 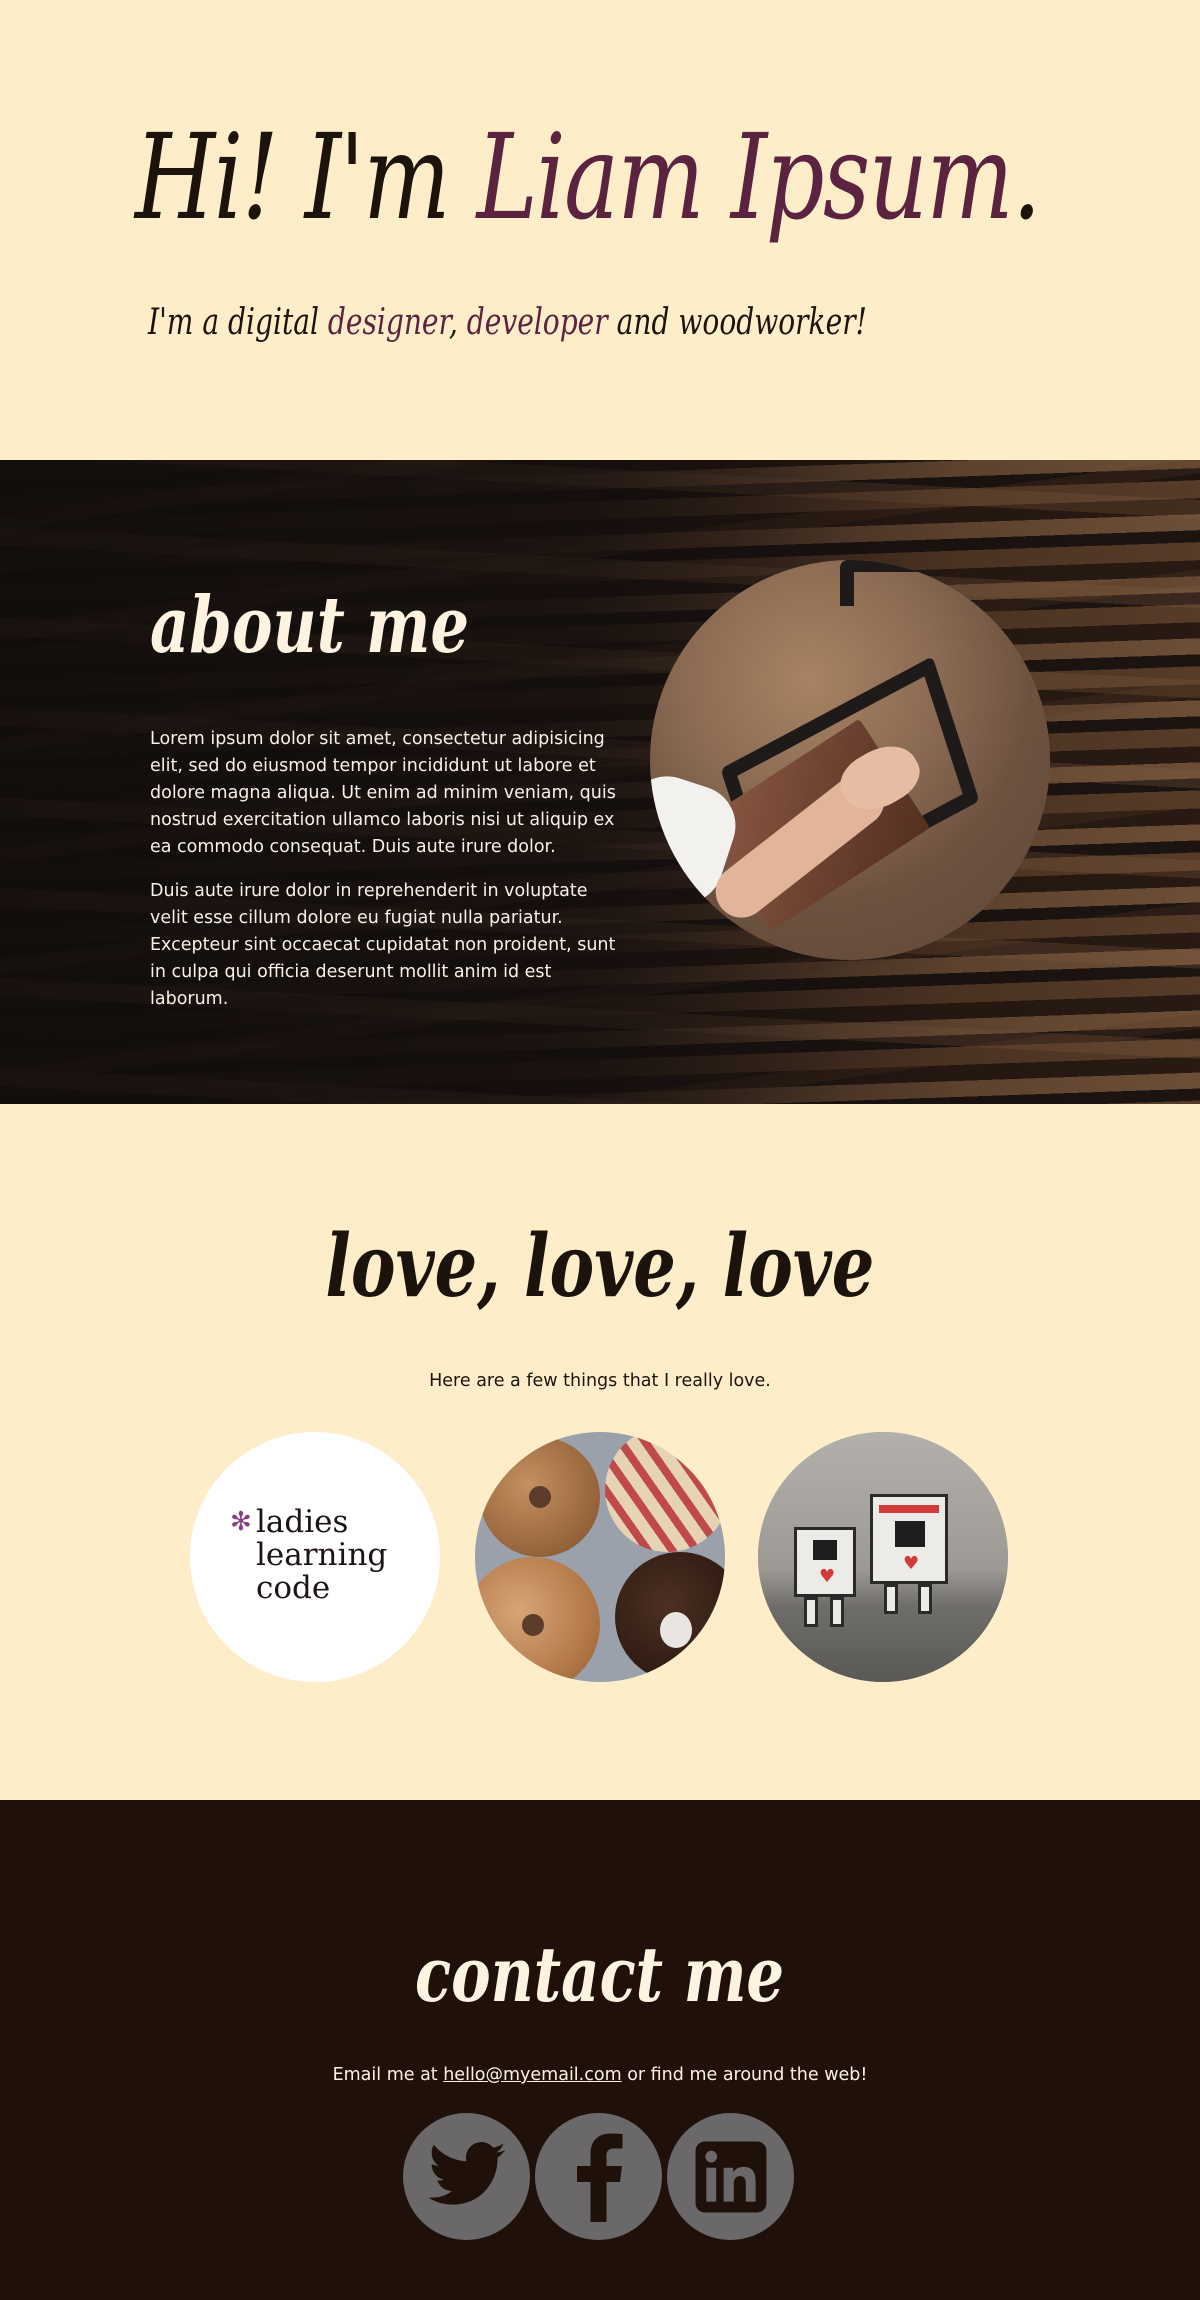 I want to click on contact-suffix: or find me around the web!, so click(x=744, y=2075).